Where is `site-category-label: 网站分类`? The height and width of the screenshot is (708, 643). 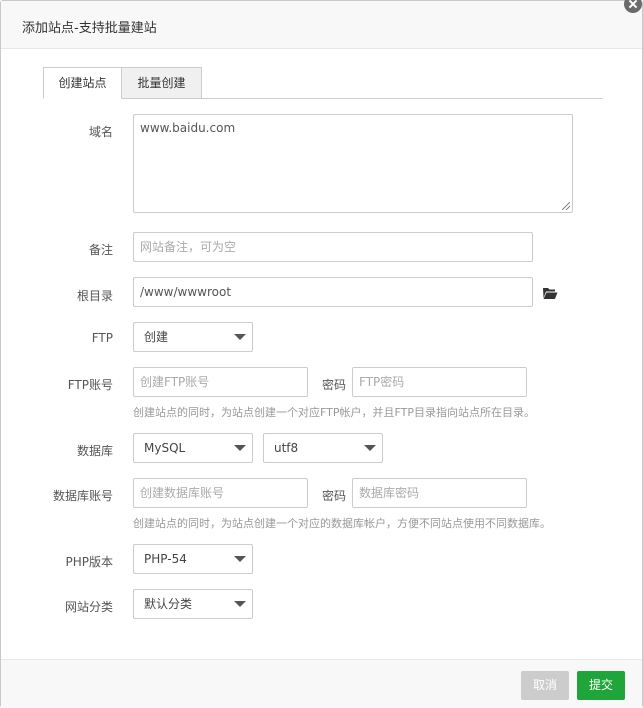
site-category-label: 网站分类 is located at coordinates (88, 607).